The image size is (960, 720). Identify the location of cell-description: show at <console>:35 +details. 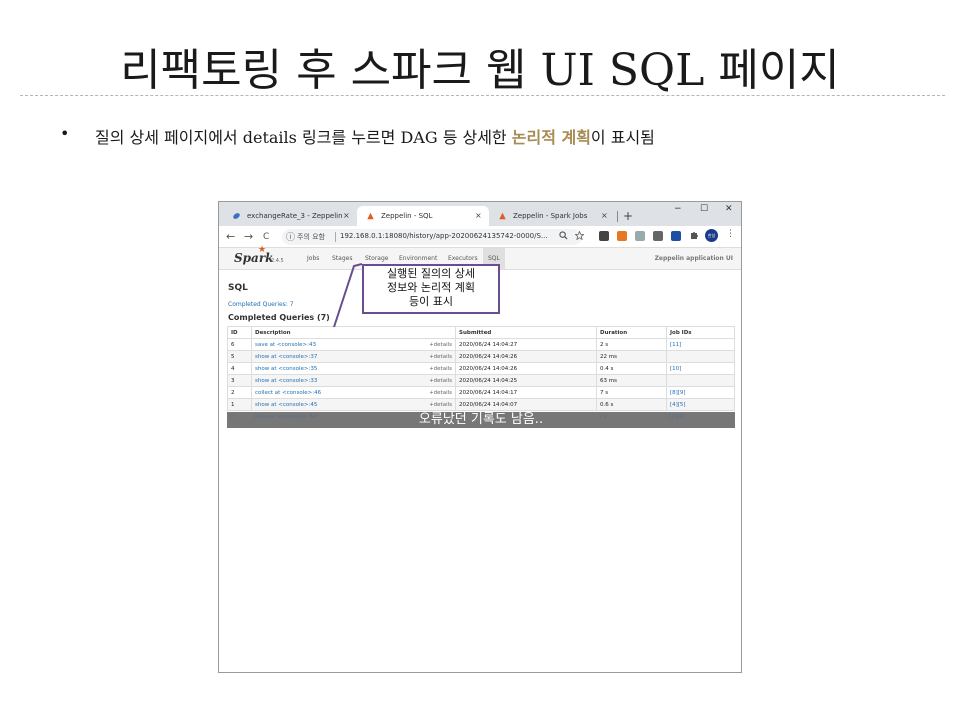
(353, 368).